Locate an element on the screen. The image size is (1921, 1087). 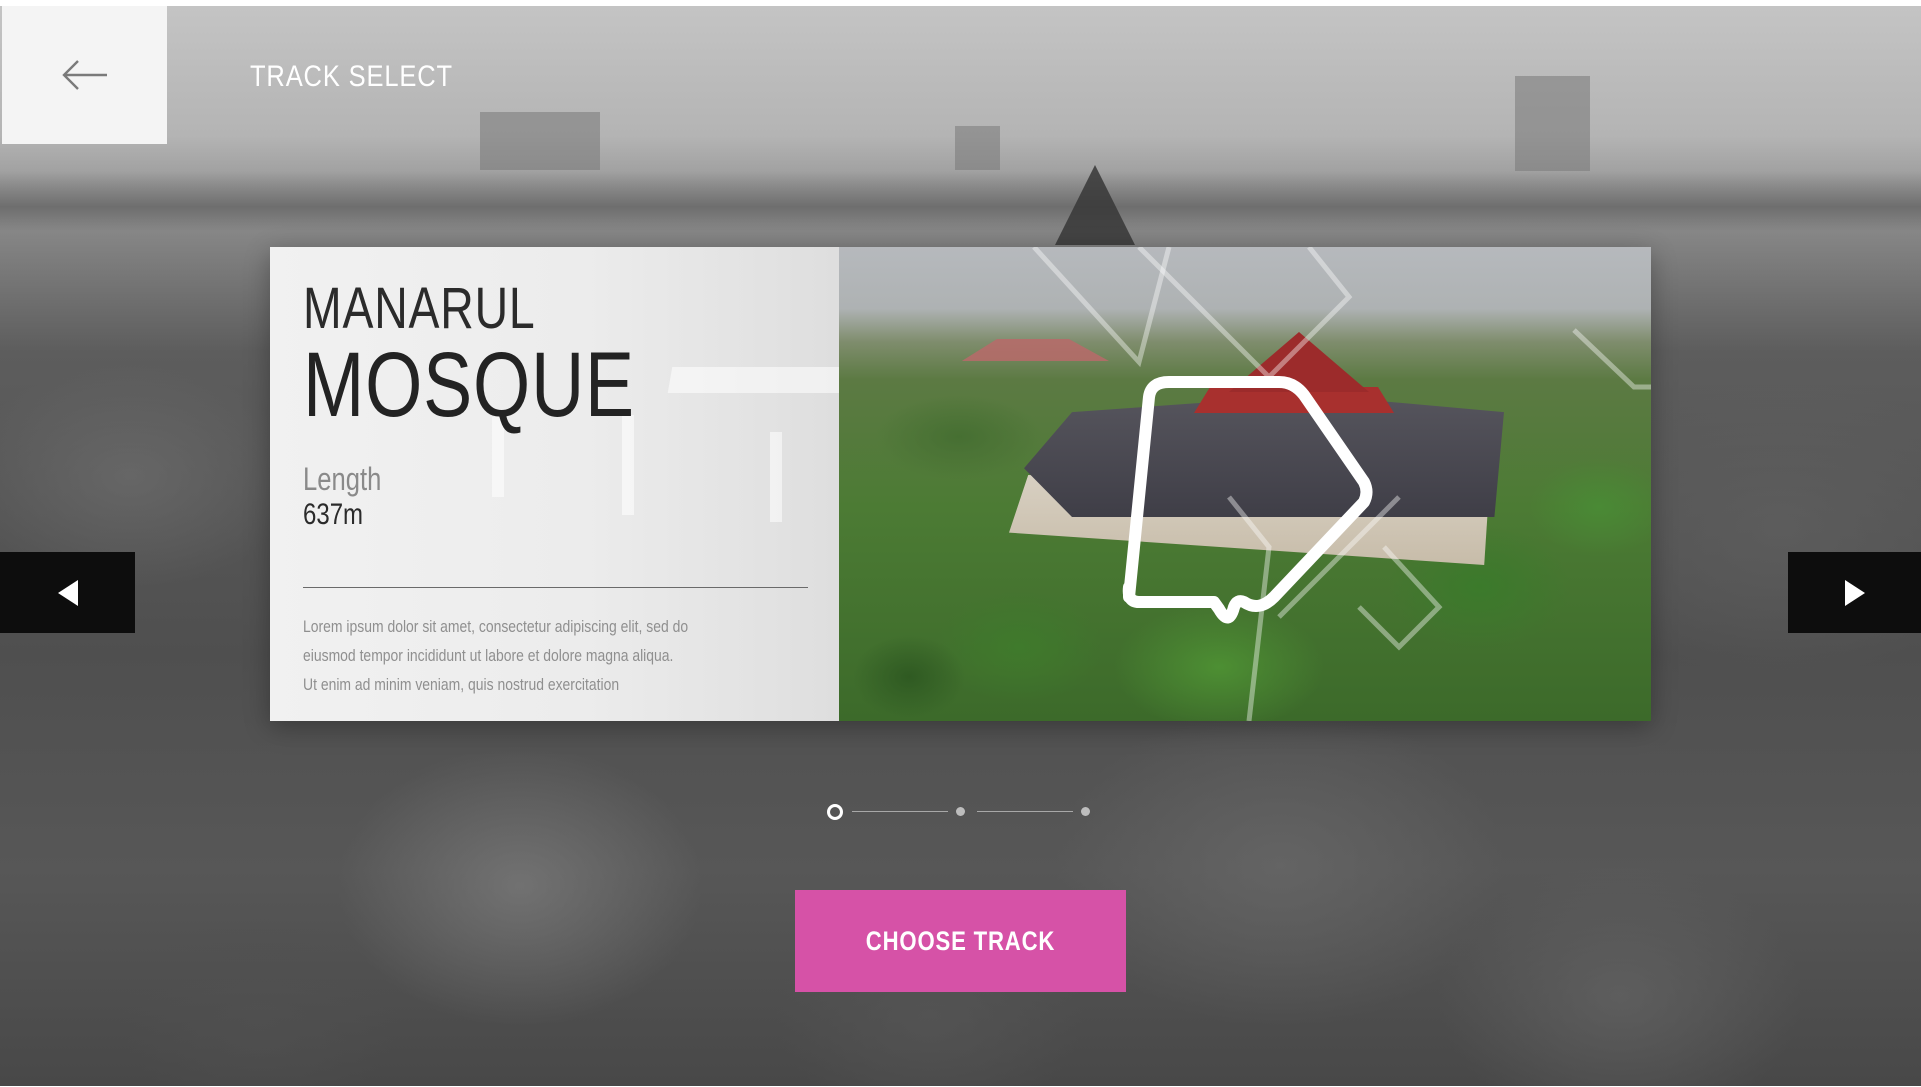
back-button is located at coordinates (84, 75).